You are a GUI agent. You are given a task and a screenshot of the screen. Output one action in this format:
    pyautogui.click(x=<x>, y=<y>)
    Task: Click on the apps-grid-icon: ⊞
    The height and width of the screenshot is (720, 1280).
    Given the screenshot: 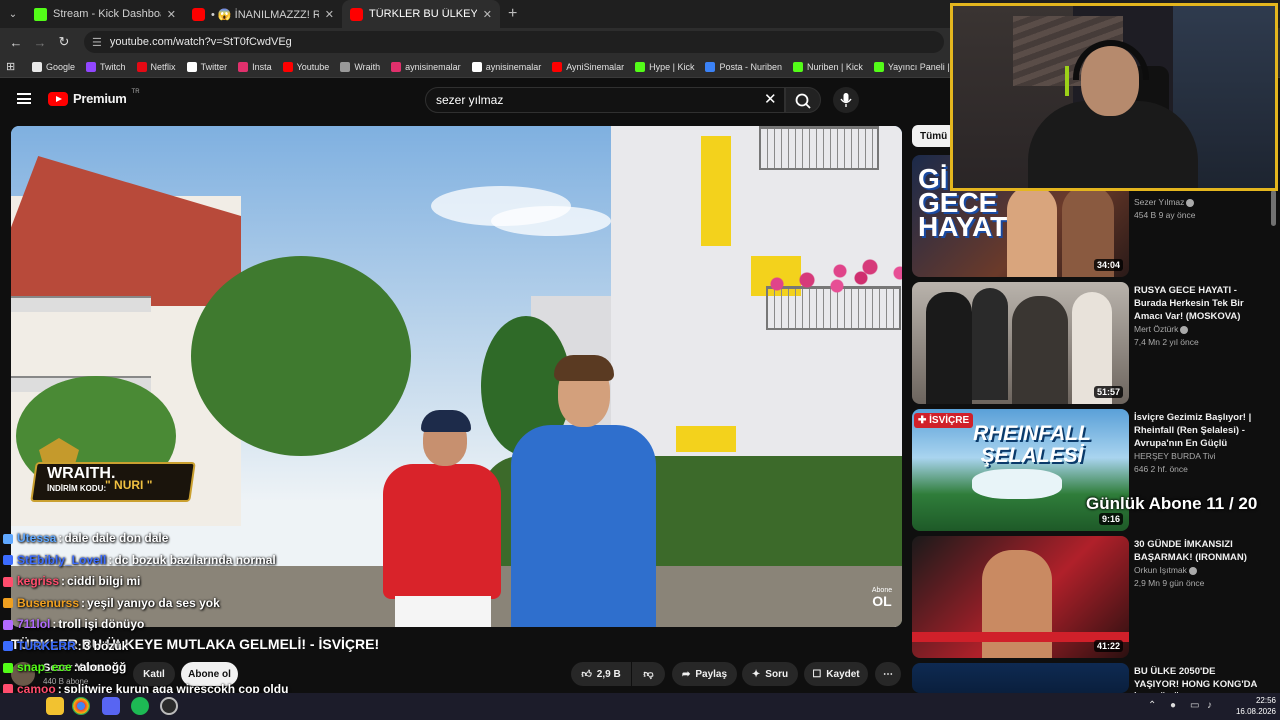 What is the action you would take?
    pyautogui.click(x=14, y=66)
    